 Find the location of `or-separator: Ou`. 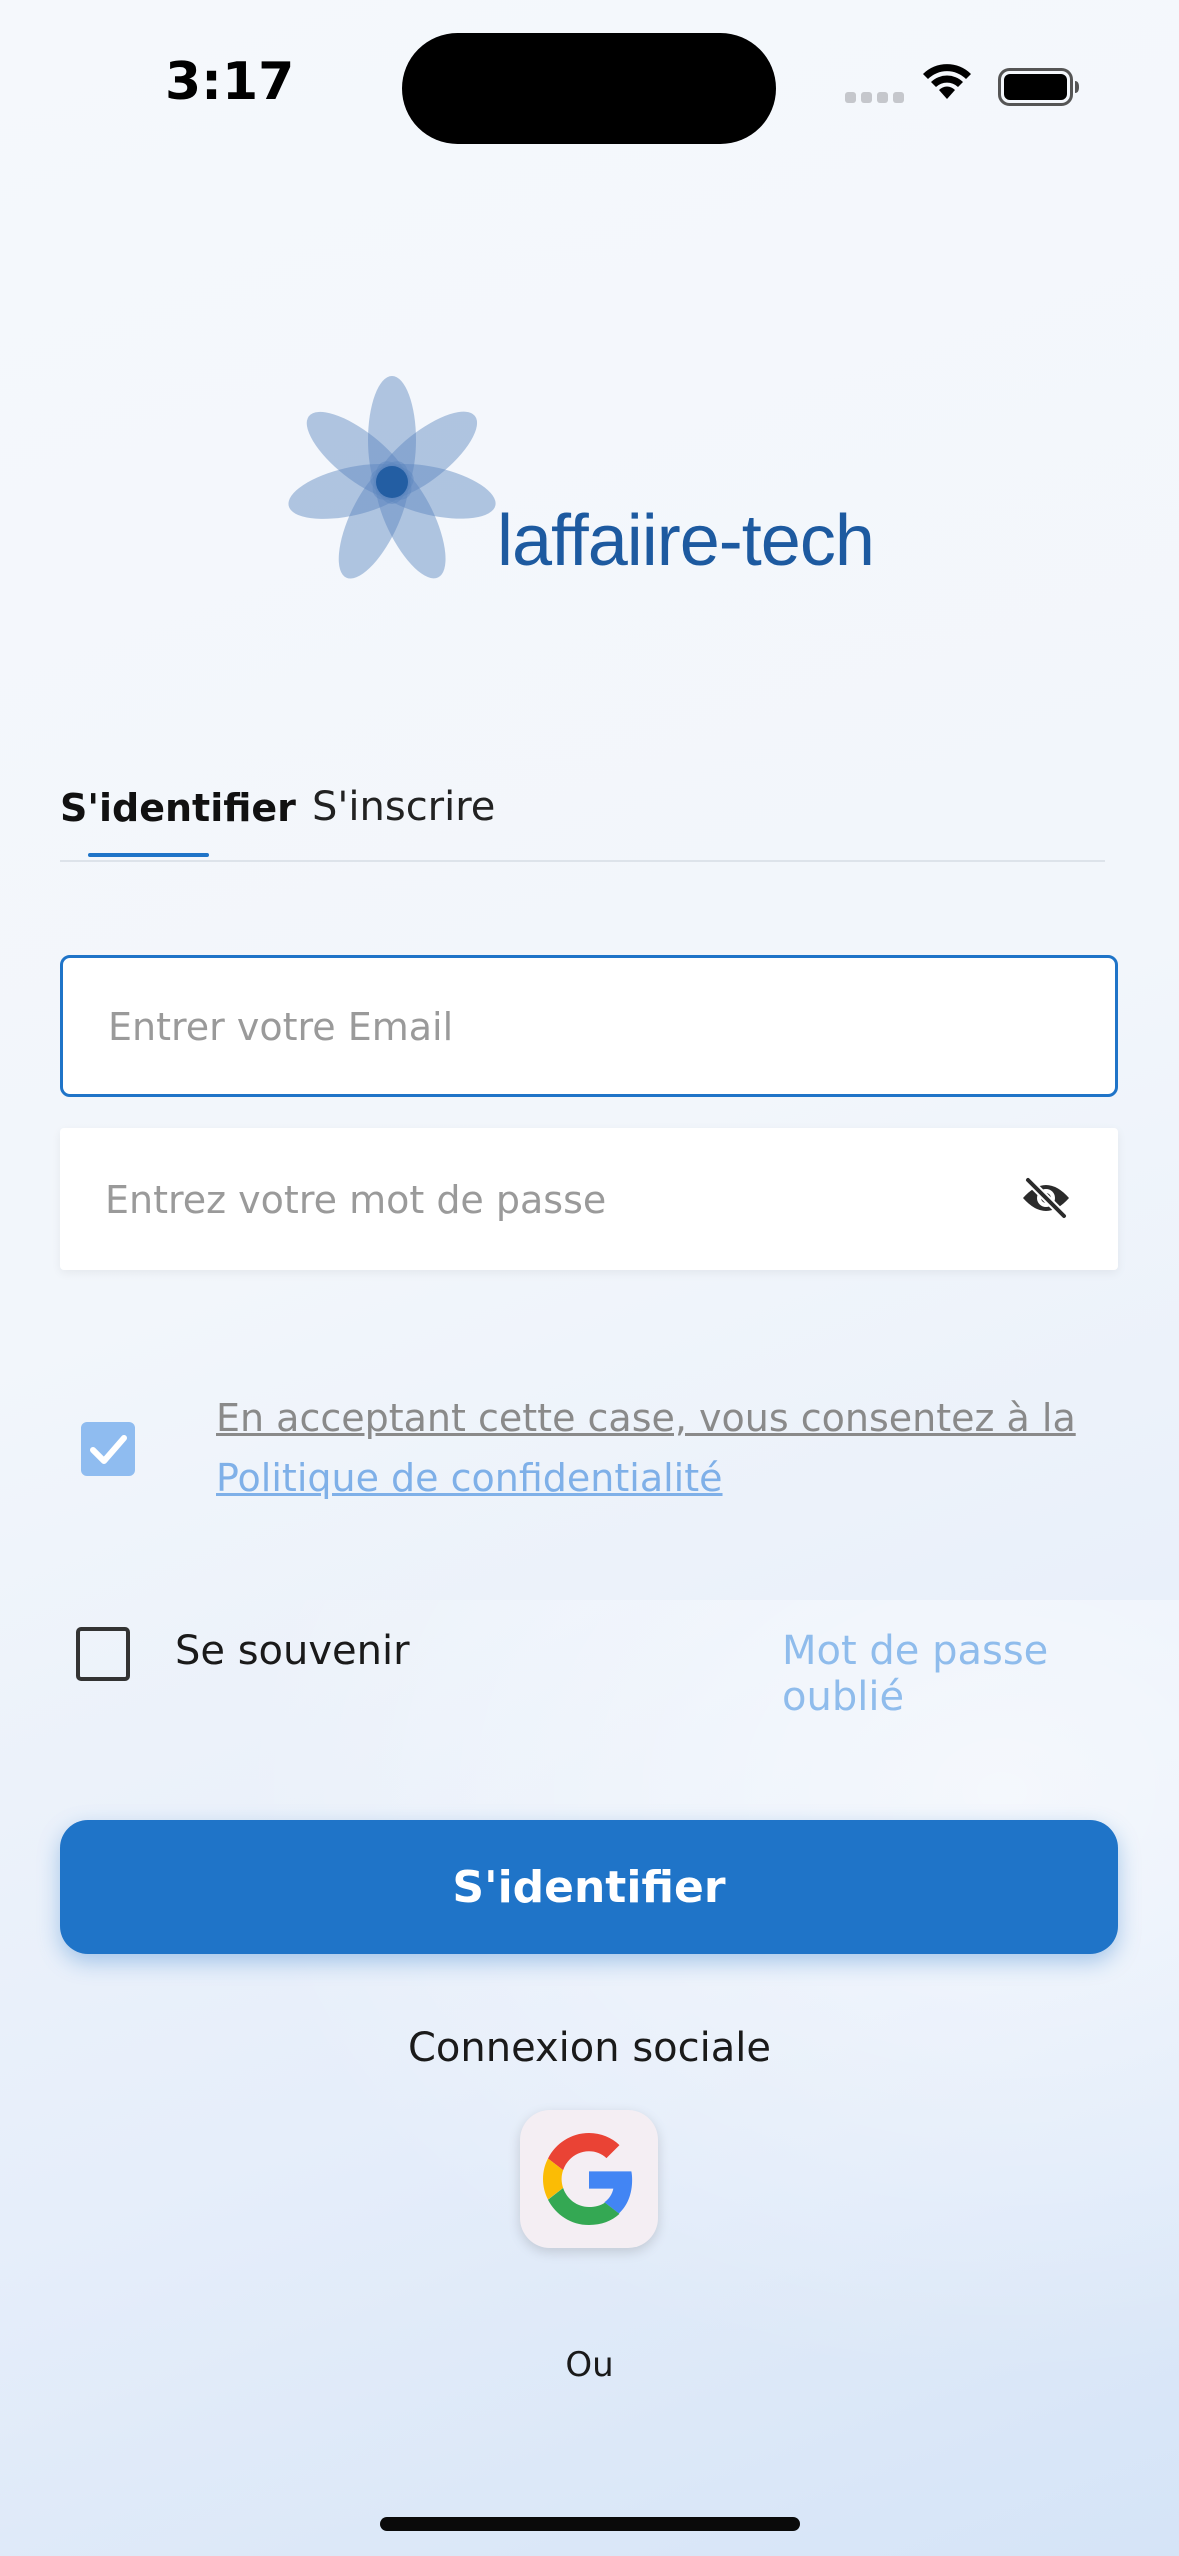

or-separator: Ou is located at coordinates (589, 2365).